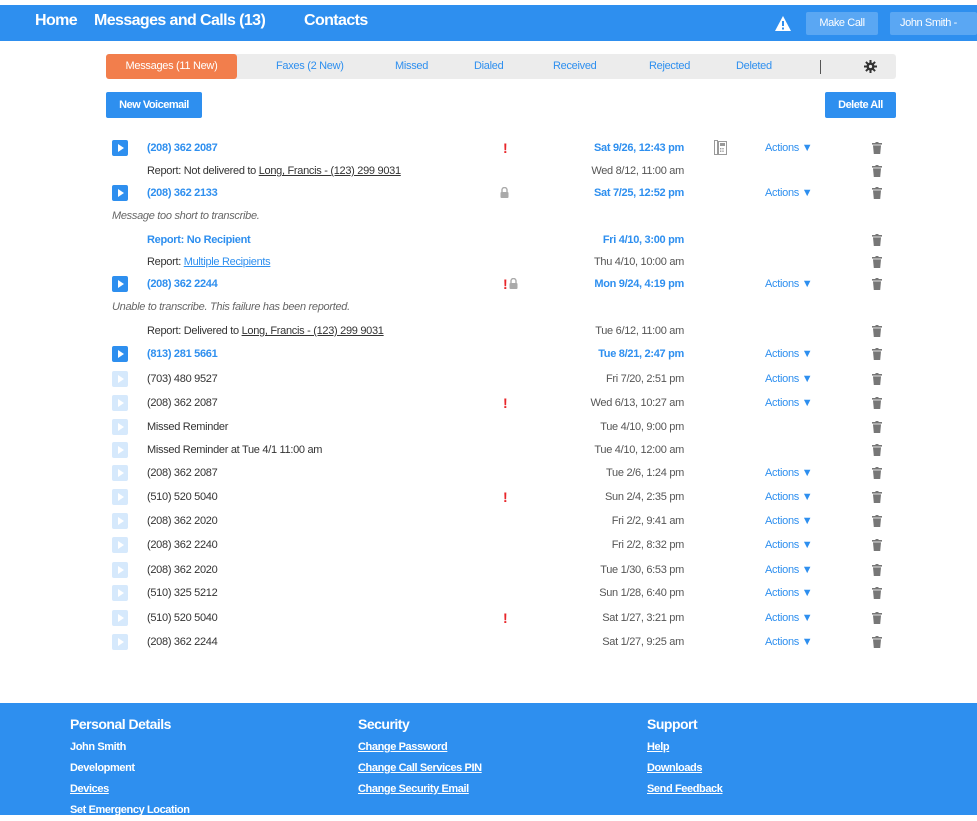  What do you see at coordinates (842, 23) in the screenshot?
I see `make-call-button: Make Call` at bounding box center [842, 23].